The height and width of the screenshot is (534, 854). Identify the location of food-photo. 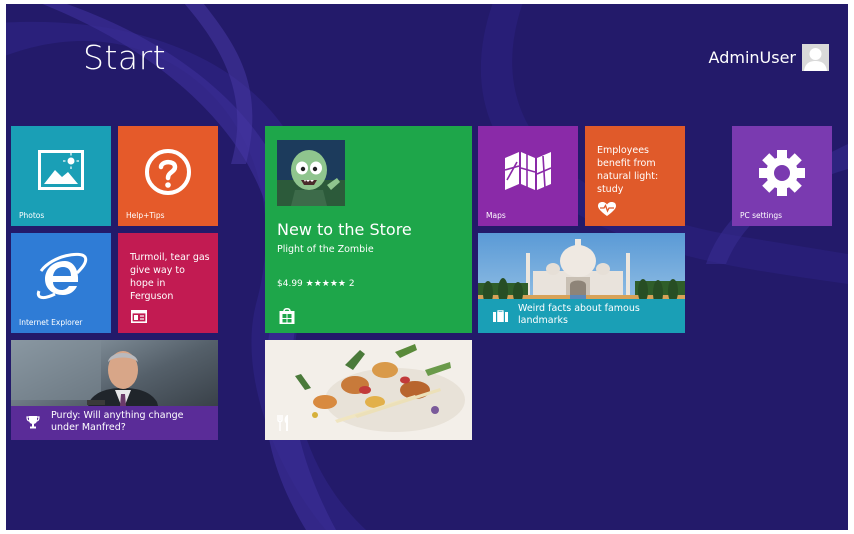
(368, 390).